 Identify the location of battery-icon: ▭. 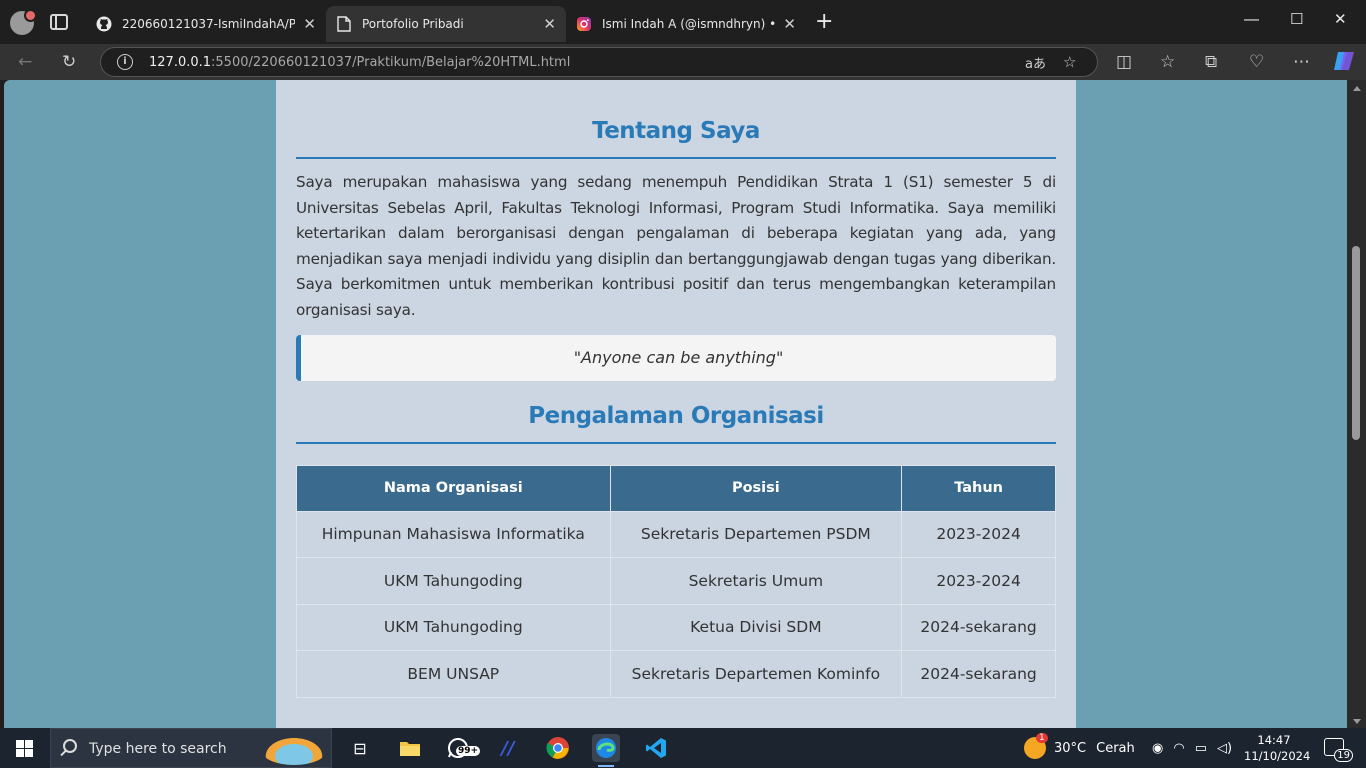
(1201, 748).